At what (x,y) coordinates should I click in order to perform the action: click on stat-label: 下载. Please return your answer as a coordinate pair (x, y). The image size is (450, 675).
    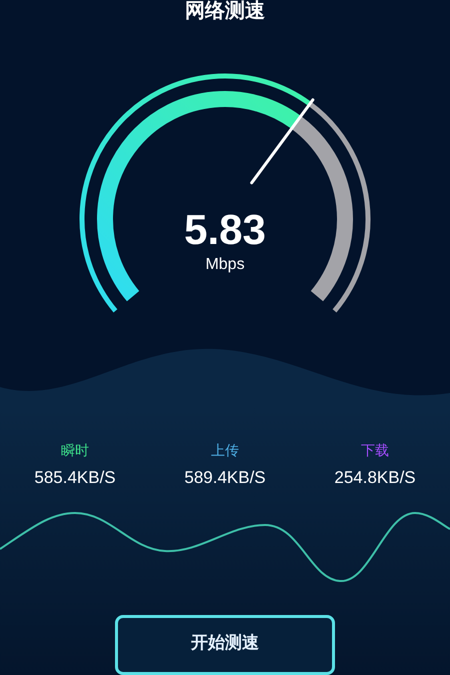
    Looking at the image, I should click on (375, 450).